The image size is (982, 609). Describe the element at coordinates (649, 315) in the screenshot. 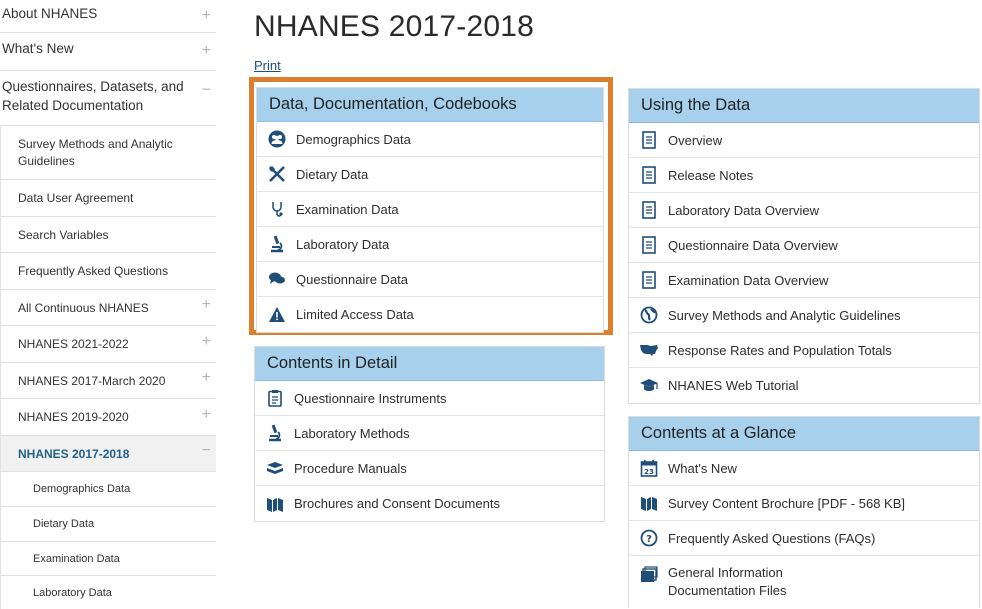

I see `globe-icon` at that location.